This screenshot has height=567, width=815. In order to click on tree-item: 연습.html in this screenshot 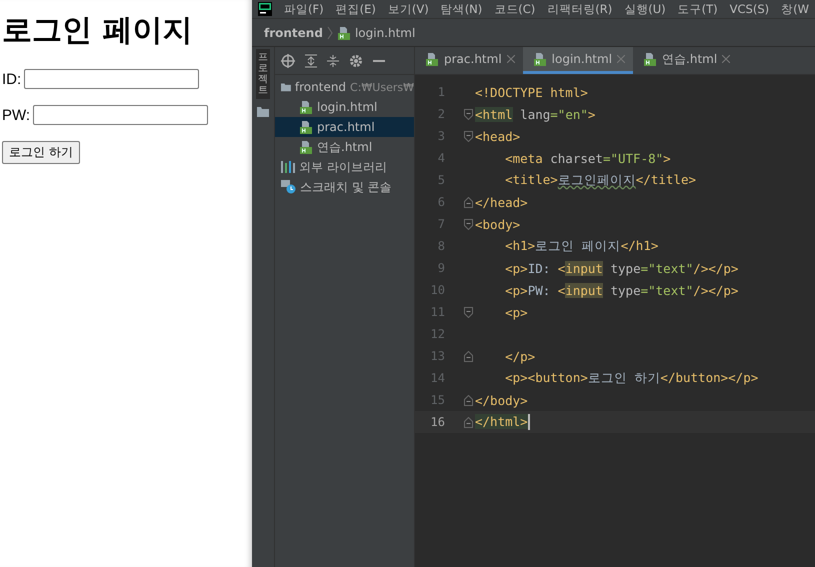, I will do `click(344, 147)`.